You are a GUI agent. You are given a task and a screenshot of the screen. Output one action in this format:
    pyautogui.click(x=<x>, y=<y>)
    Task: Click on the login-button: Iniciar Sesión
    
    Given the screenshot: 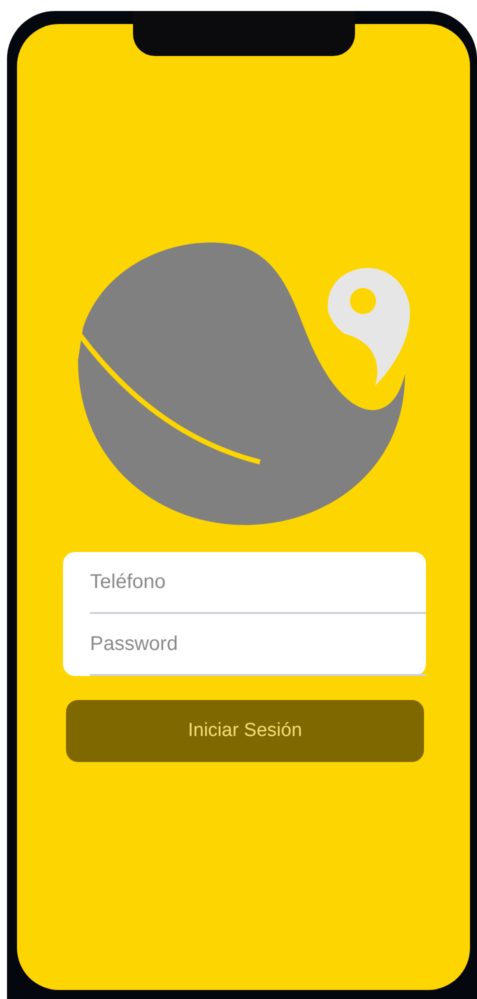 What is the action you would take?
    pyautogui.click(x=245, y=731)
    